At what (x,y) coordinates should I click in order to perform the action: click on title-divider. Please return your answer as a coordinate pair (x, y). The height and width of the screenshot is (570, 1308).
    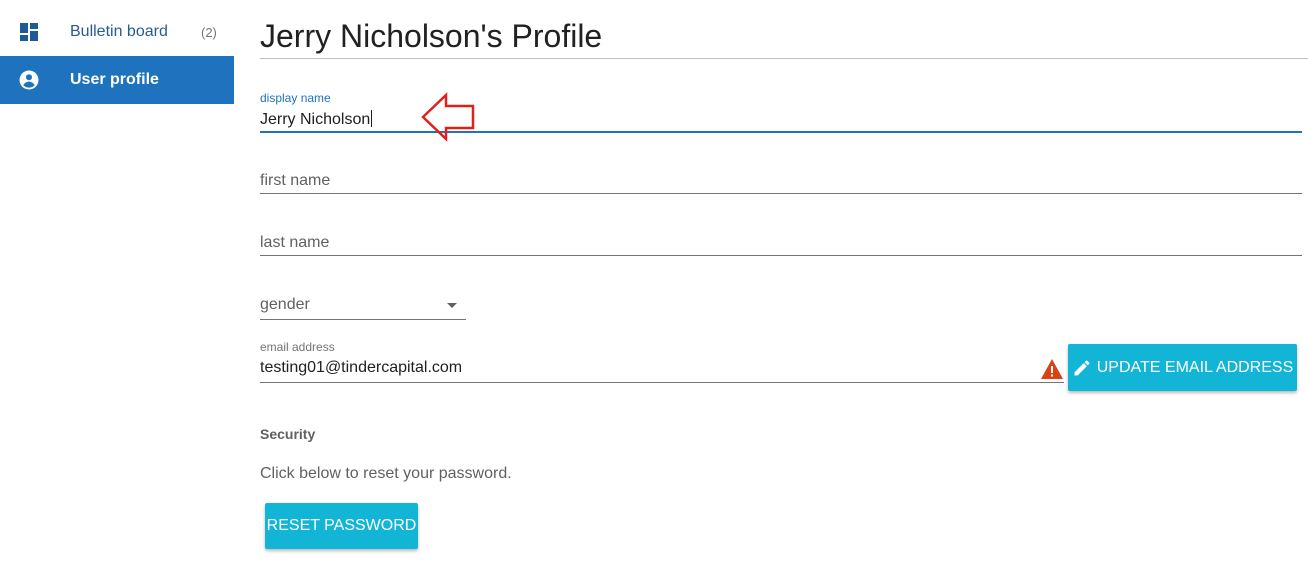
    Looking at the image, I should click on (784, 58).